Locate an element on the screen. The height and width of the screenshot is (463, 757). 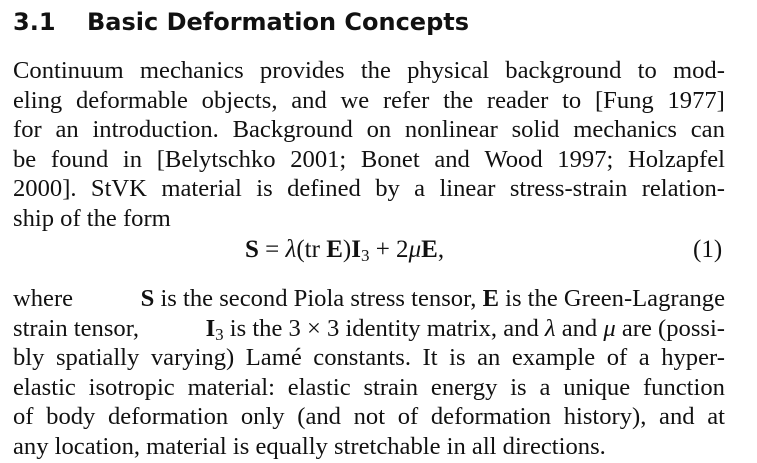
word: not is located at coordinates (369, 416).